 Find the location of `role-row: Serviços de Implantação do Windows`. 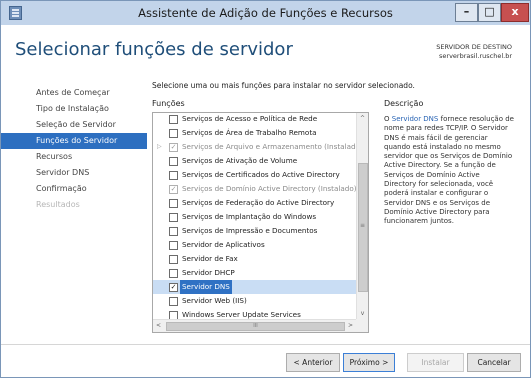

role-row: Serviços de Implantação do Windows is located at coordinates (254, 217).